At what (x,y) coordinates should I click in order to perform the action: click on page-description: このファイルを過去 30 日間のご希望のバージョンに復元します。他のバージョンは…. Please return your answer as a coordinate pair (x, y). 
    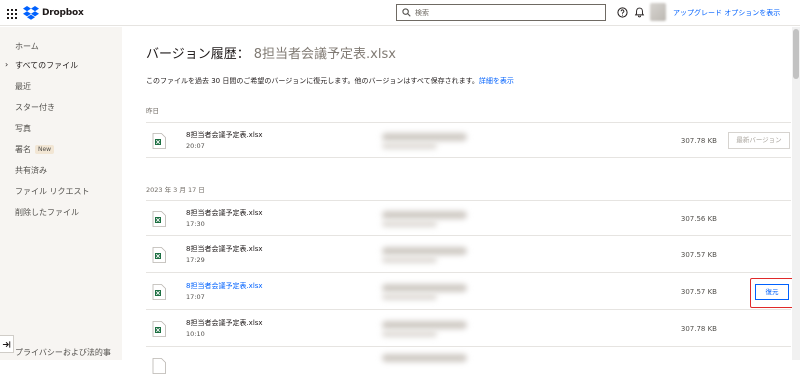
    Looking at the image, I should click on (330, 81).